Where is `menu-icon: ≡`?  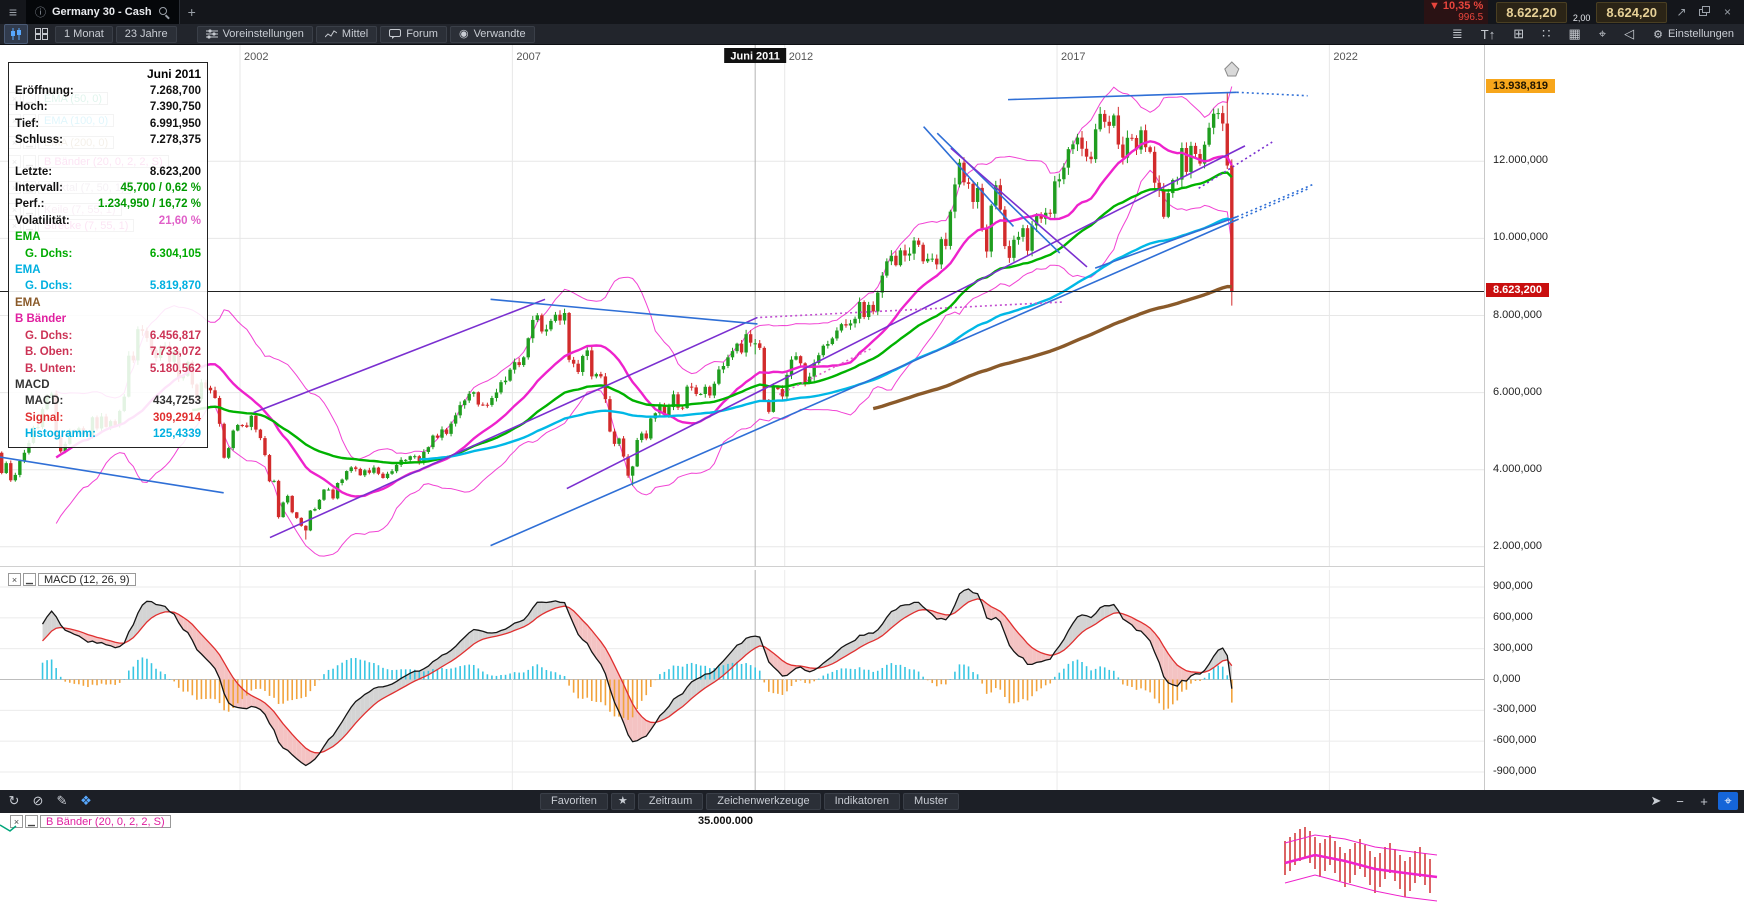
menu-icon: ≡ is located at coordinates (13, 12).